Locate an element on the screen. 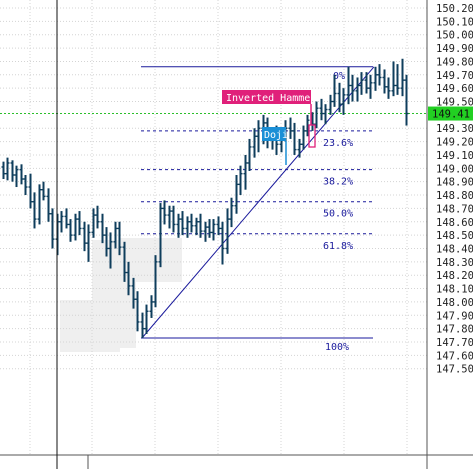 This screenshot has width=473, height=473. y-tick-label: 147.70 is located at coordinates (454, 343).